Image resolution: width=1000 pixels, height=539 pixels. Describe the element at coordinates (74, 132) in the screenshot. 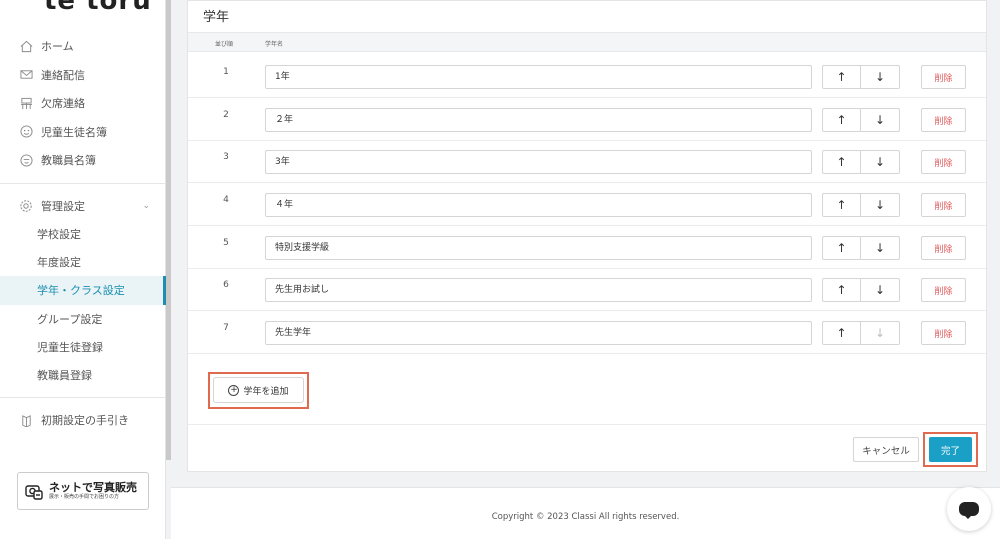

I see `sidebar-item-label: 児童生徒名簿` at that location.